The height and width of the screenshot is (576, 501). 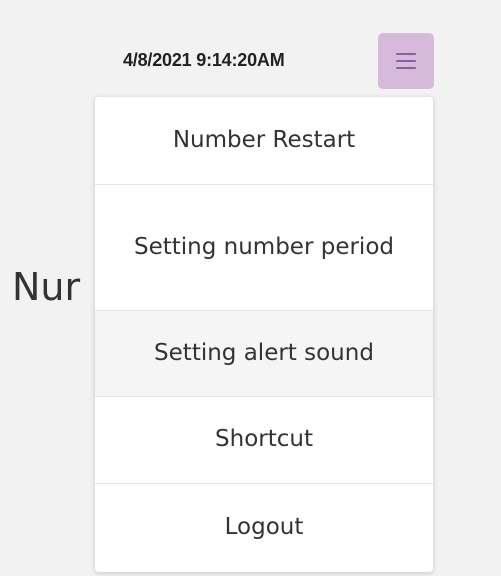 I want to click on menu-item-number-restart: Number Restart, so click(x=264, y=141).